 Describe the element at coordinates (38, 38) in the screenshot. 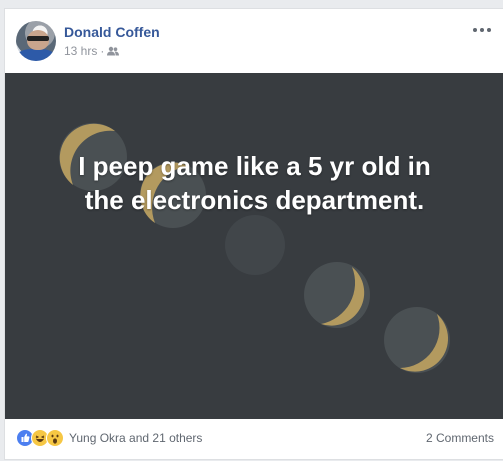

I see `avatar-sunglasses` at that location.